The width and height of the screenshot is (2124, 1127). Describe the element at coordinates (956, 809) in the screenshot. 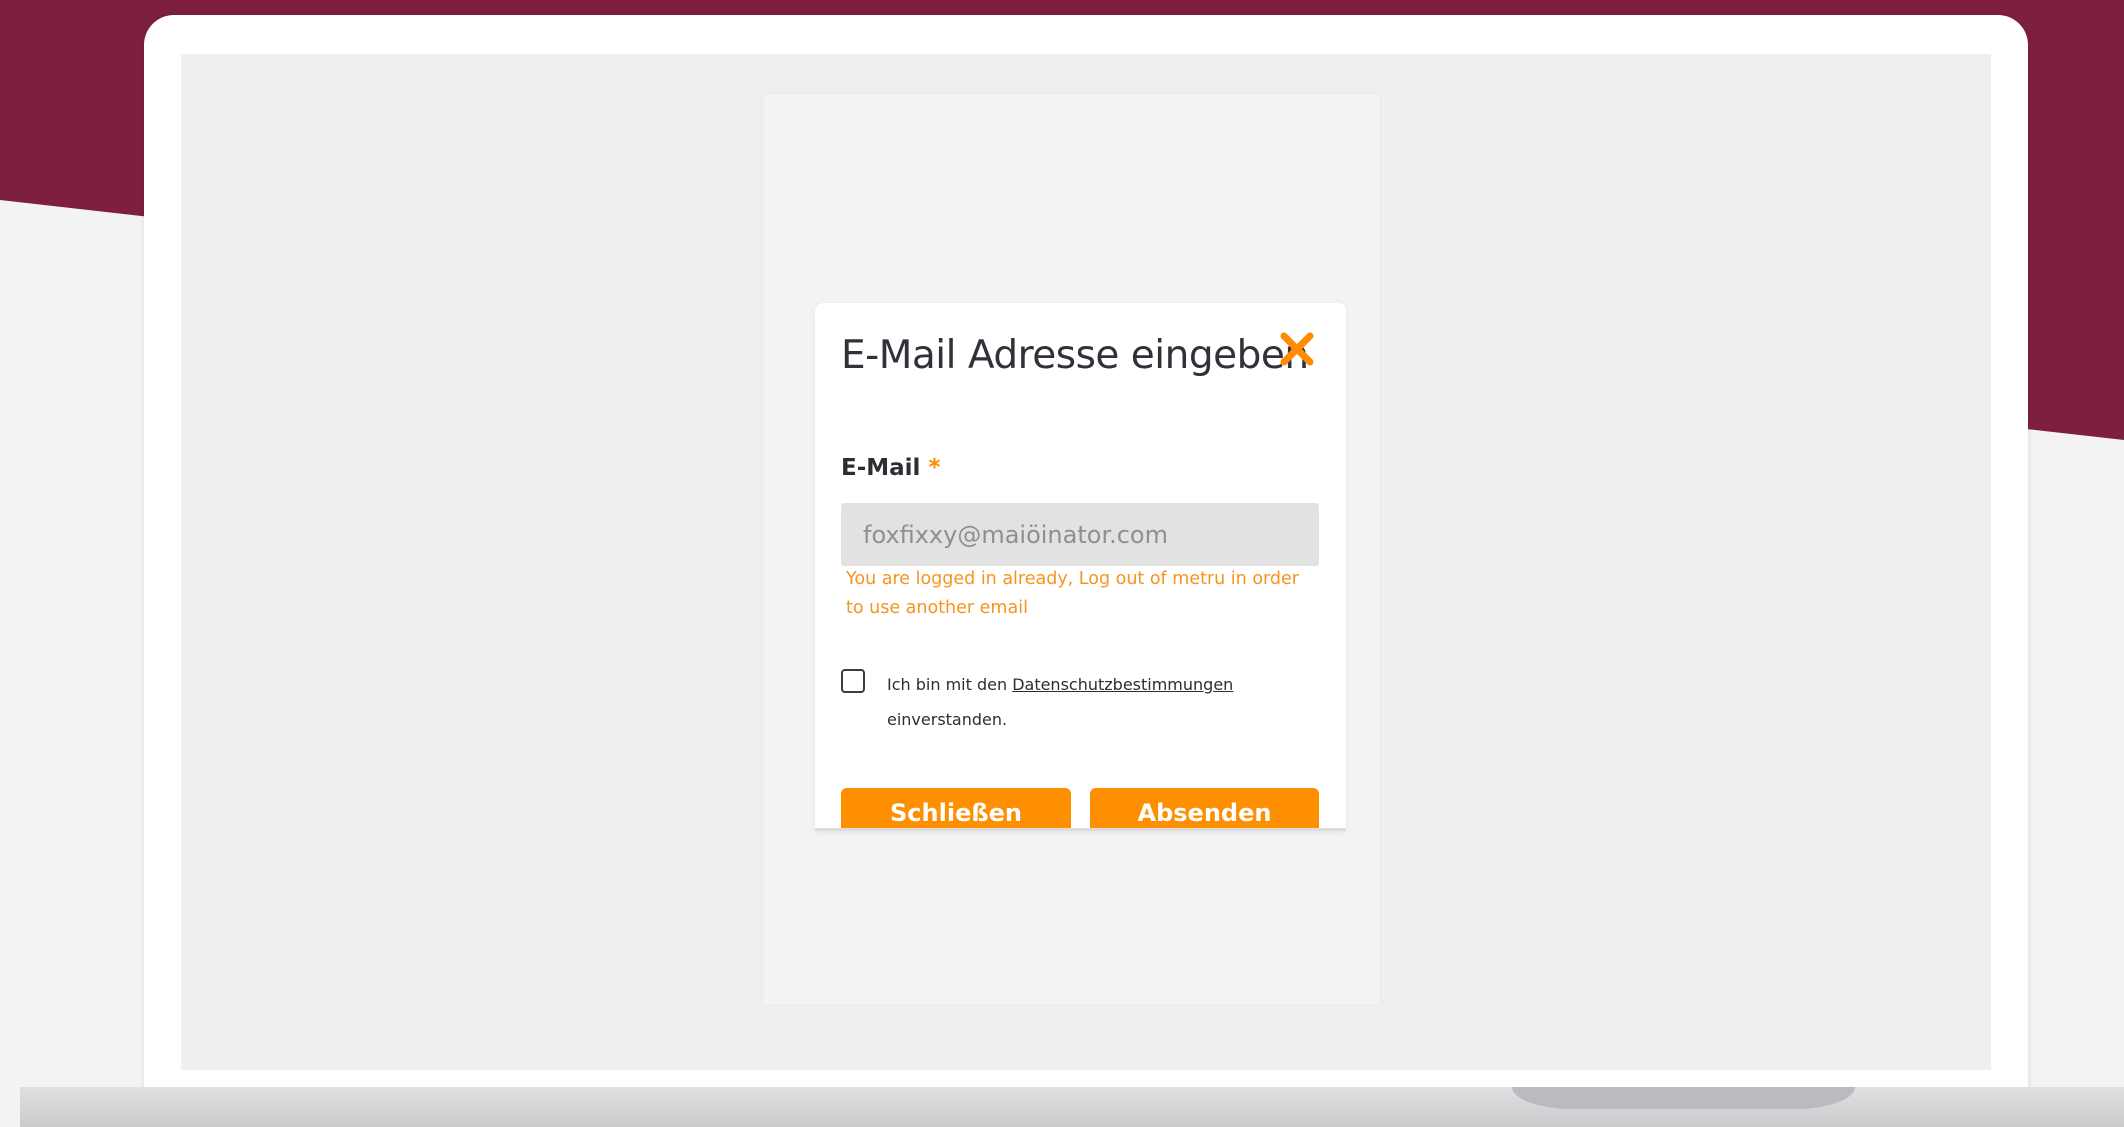

I see `close-button: Schließen` at that location.